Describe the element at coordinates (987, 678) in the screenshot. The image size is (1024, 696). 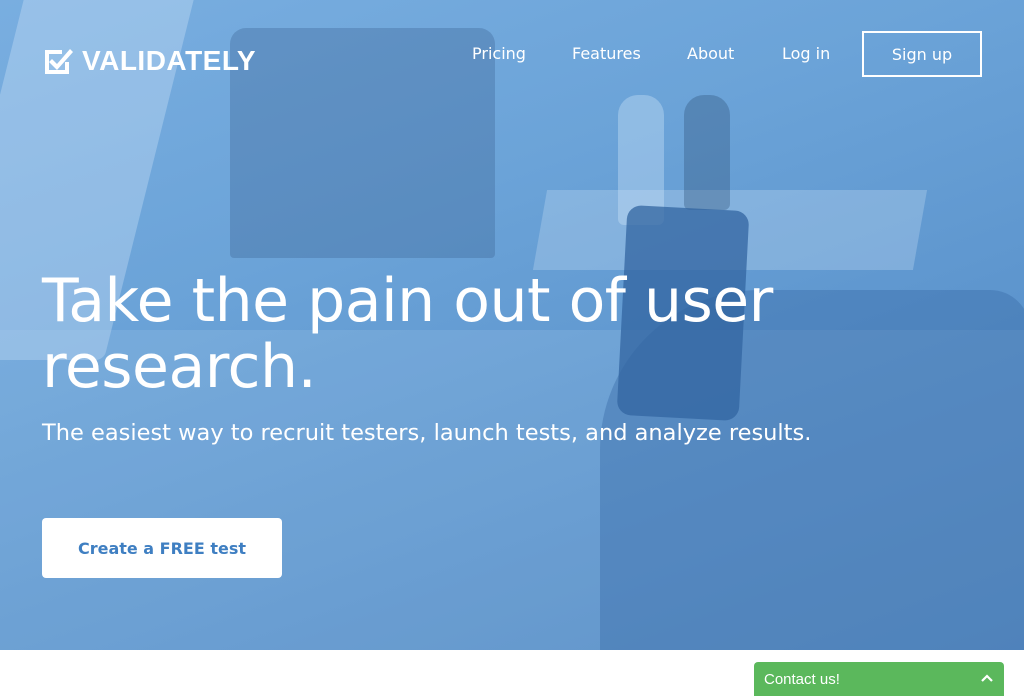
I see `chevron-up-icon` at that location.